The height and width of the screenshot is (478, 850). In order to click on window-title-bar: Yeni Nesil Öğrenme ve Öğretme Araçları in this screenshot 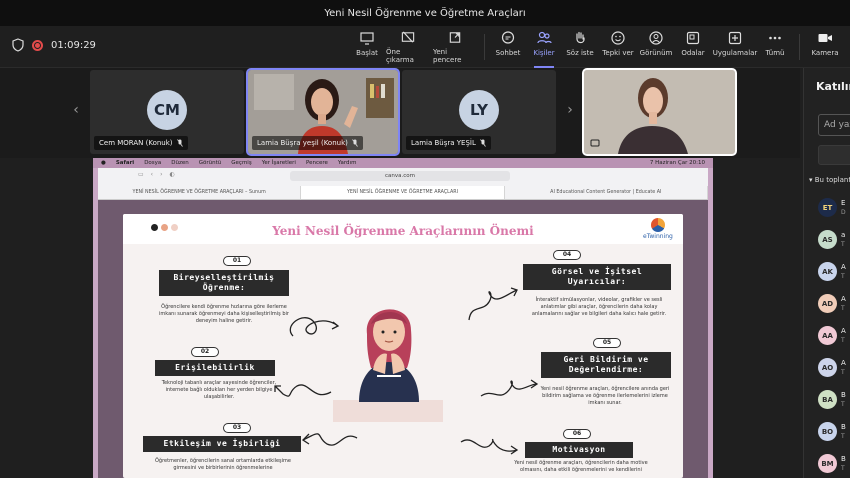, I will do `click(425, 13)`.